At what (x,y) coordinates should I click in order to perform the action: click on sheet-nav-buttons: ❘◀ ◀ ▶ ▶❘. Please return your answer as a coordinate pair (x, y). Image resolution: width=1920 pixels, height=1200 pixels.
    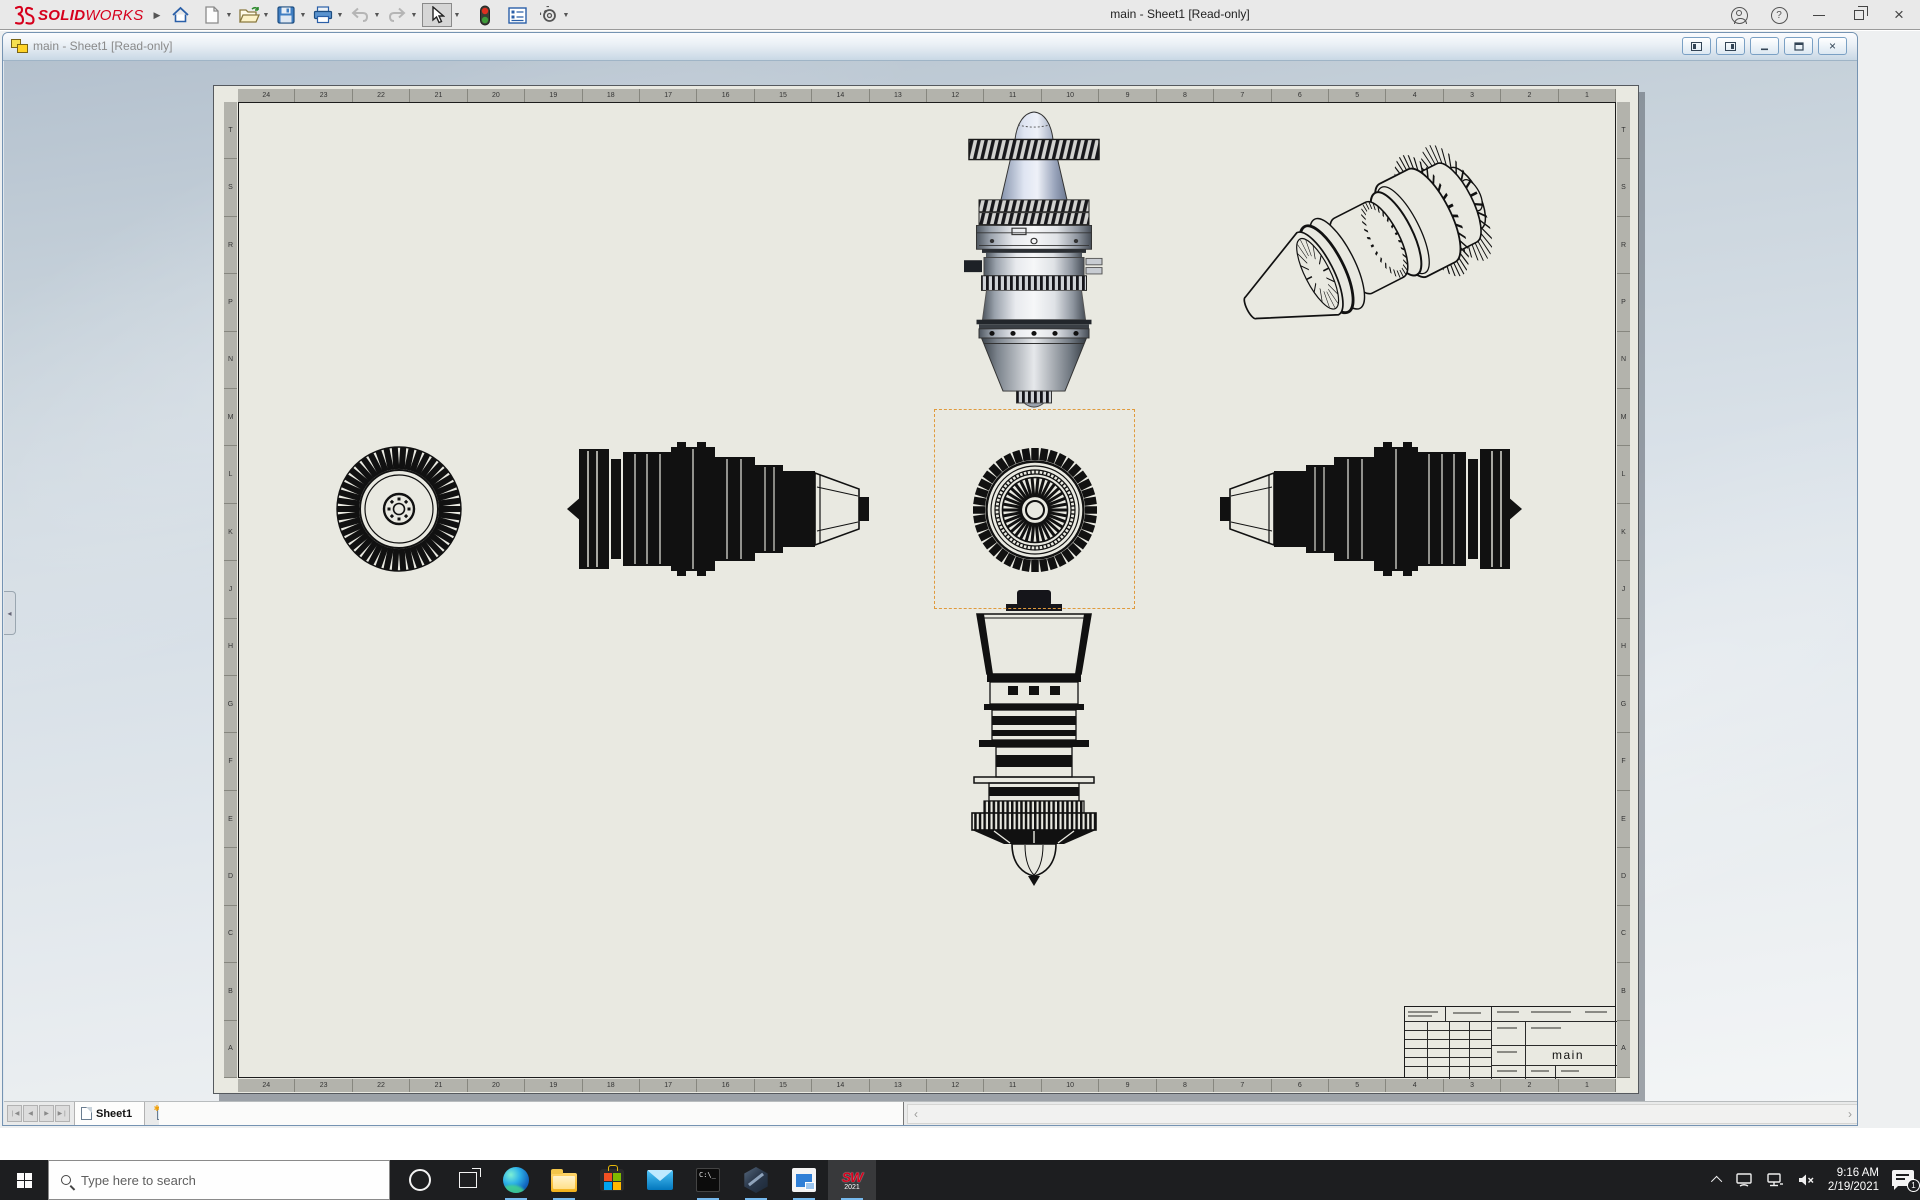
    Looking at the image, I should click on (38, 1113).